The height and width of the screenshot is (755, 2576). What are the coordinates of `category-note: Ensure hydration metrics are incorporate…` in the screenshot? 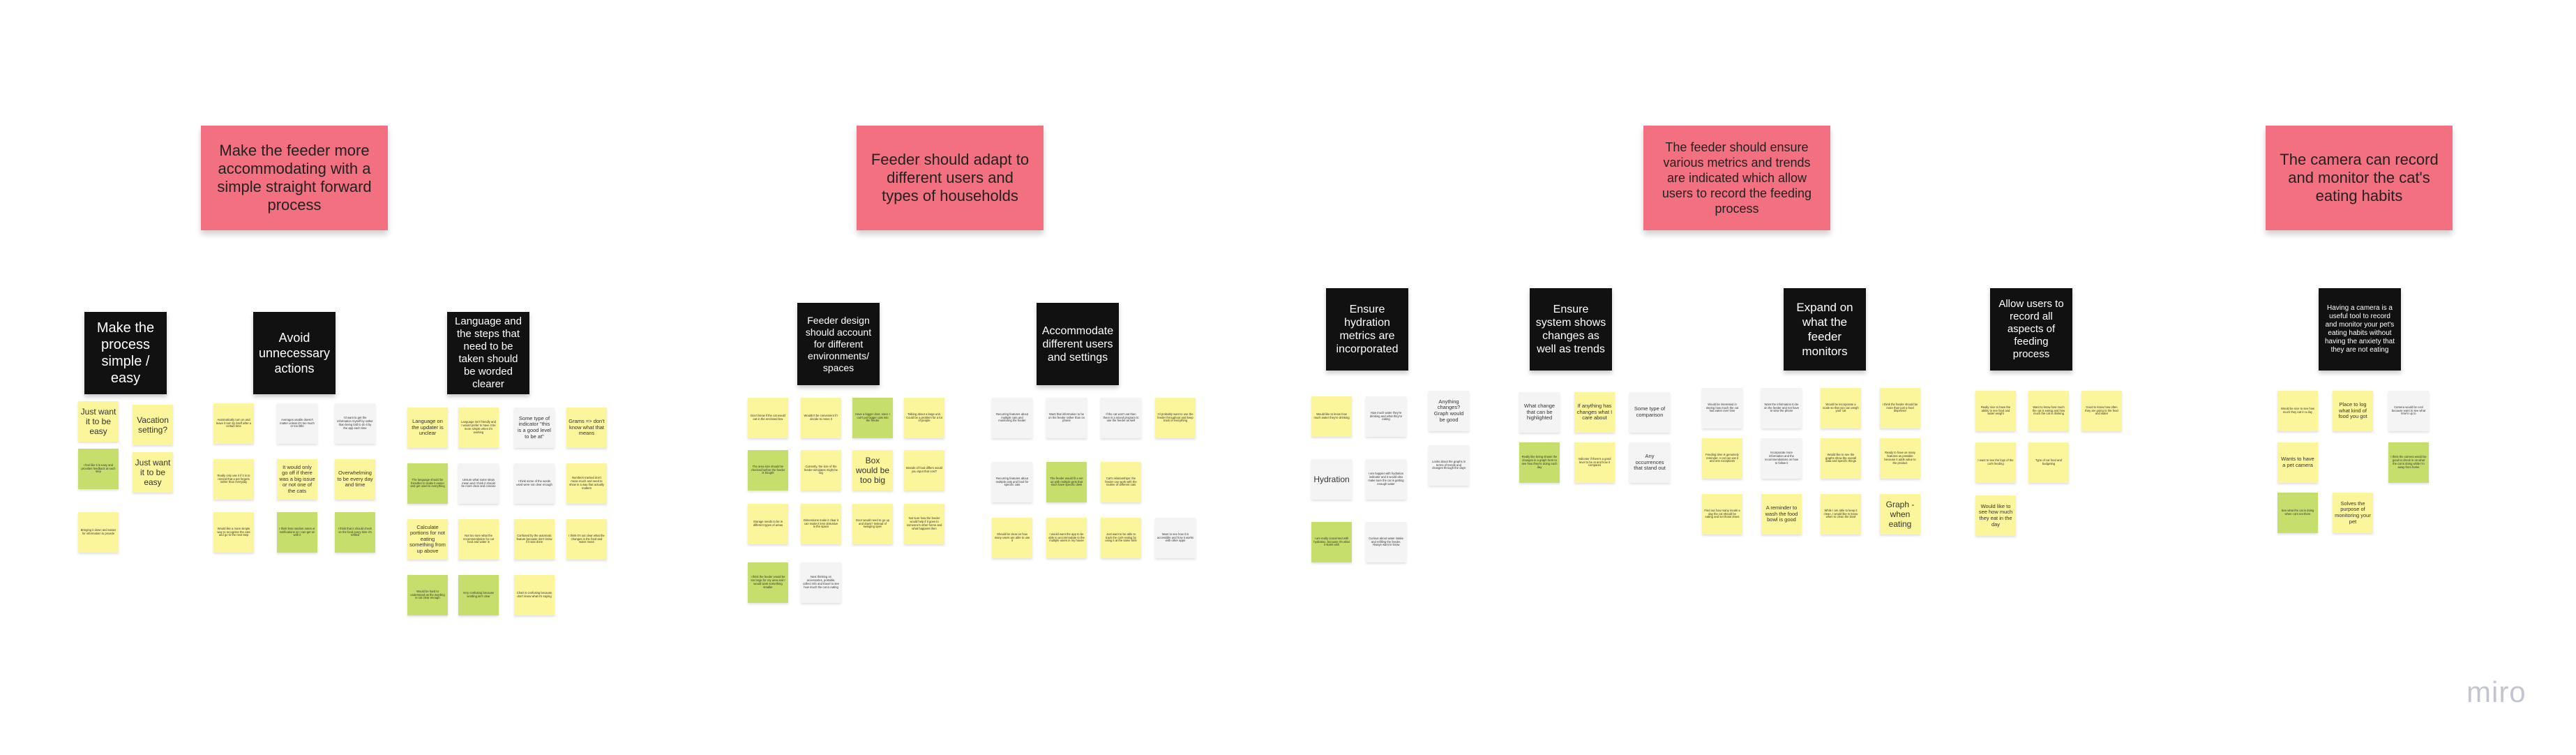 It's located at (1367, 329).